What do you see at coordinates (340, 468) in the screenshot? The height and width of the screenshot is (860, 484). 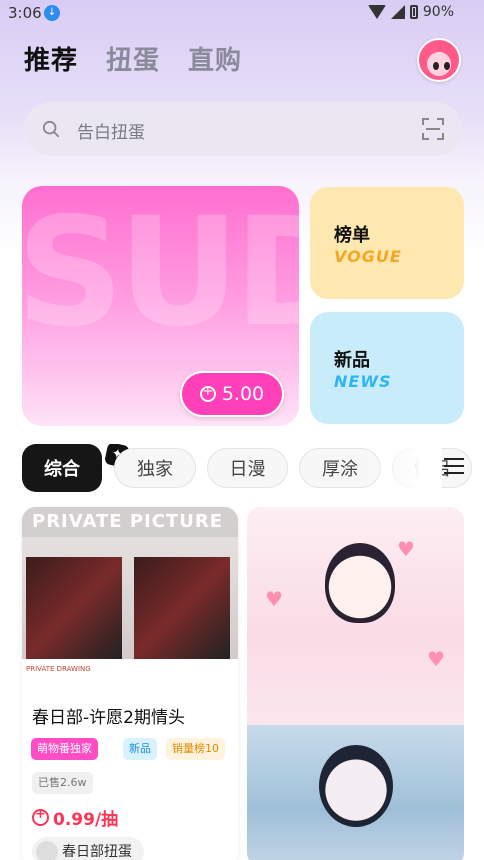 I see `category-tab-impasto: 厚涂` at bounding box center [340, 468].